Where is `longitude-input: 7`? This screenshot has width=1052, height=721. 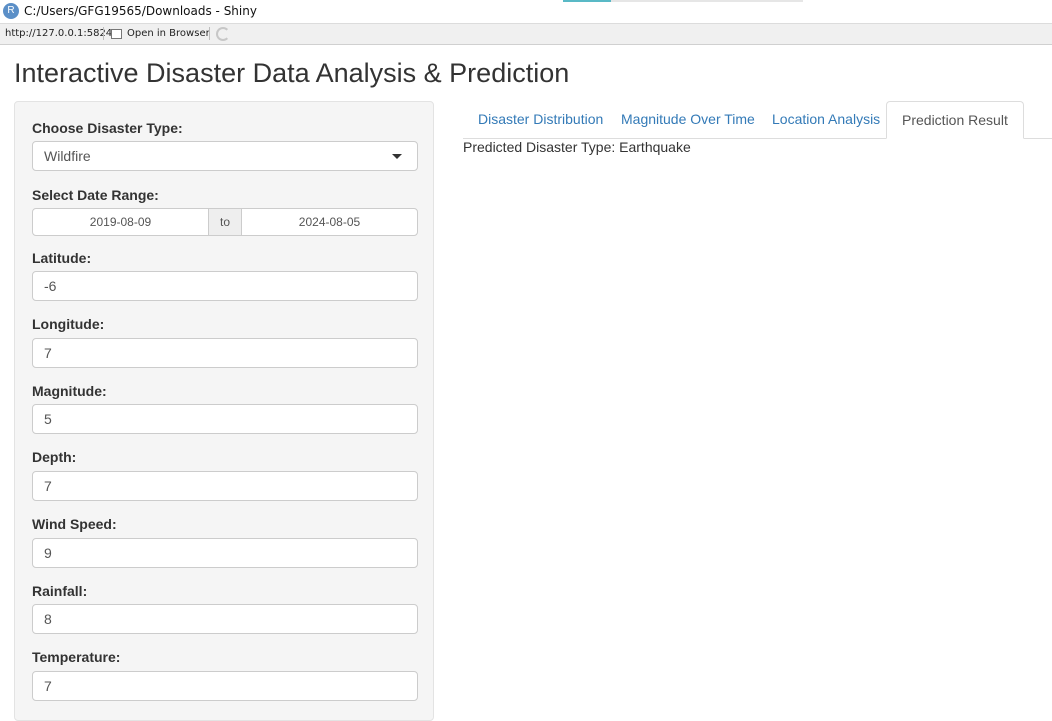
longitude-input: 7 is located at coordinates (225, 353).